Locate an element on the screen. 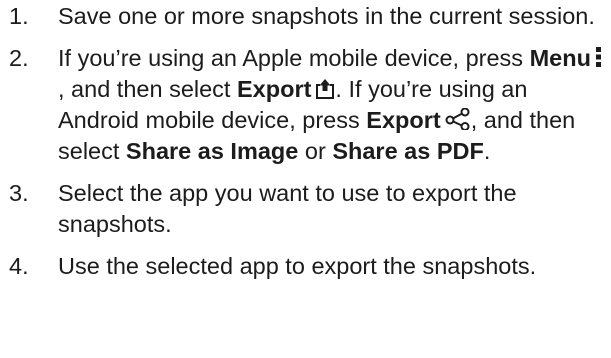  step-number: 1. is located at coordinates (19, 16).